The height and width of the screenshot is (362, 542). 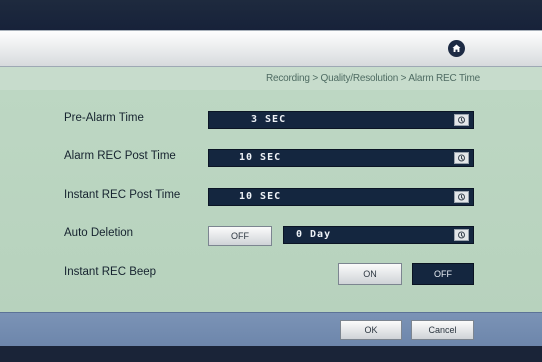 What do you see at coordinates (260, 157) in the screenshot?
I see `alarm-rec-post-time-value: 10 SEC` at bounding box center [260, 157].